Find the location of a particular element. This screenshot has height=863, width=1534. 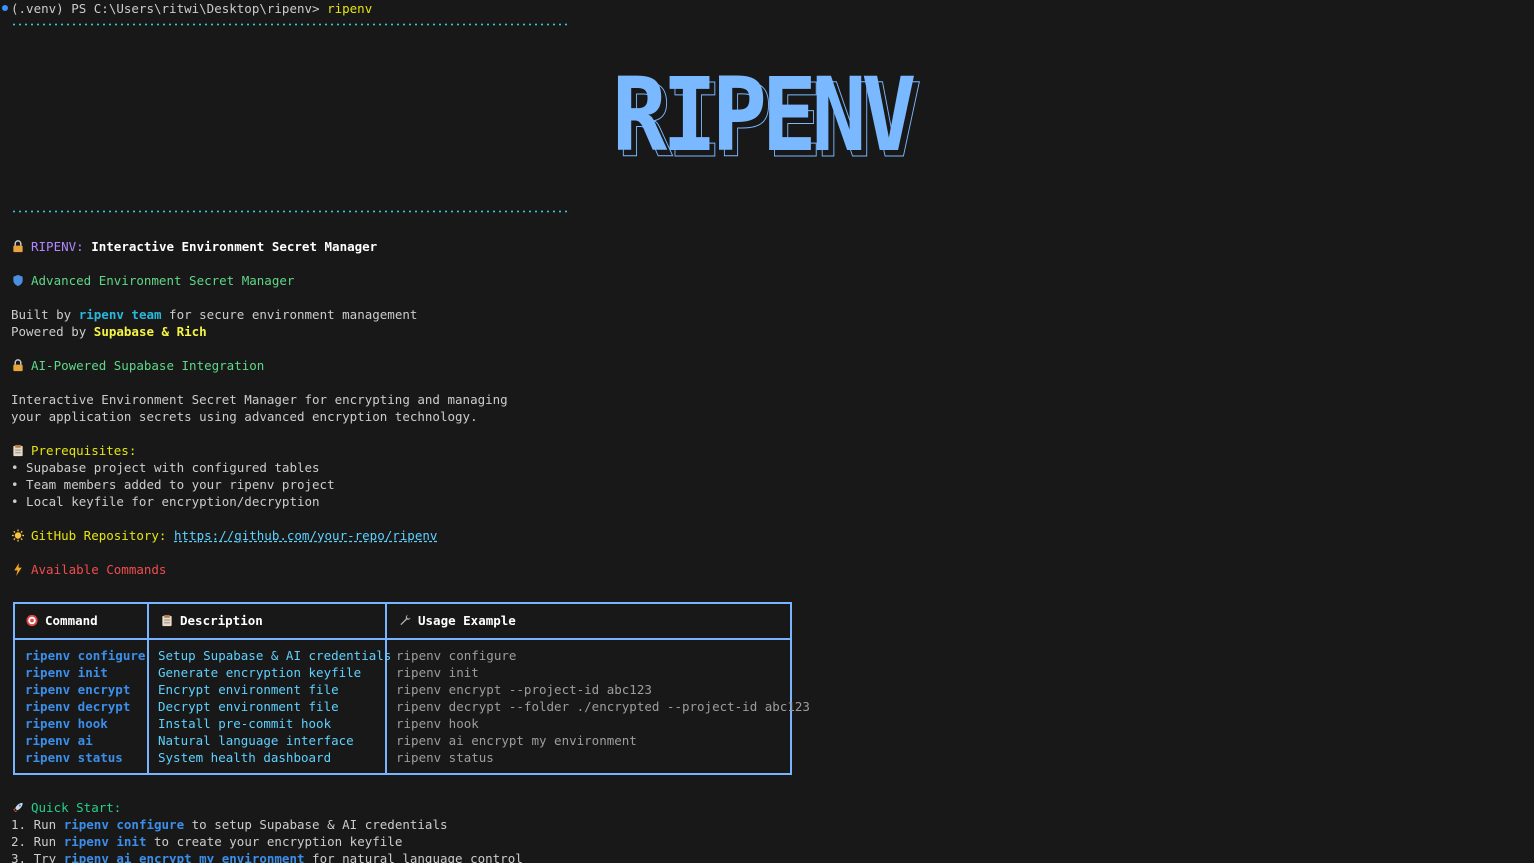

usage-cell: ripenv status is located at coordinates (445, 757).